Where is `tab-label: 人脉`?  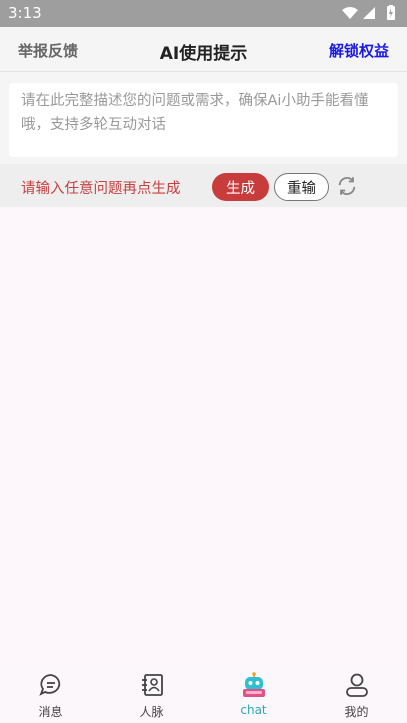 tab-label: 人脉 is located at coordinates (151, 712).